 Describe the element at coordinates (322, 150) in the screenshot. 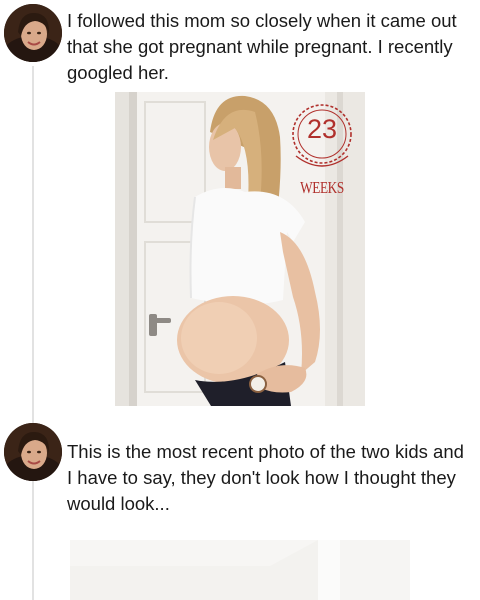

I see `weeks-badge: 23 WEEKS` at that location.